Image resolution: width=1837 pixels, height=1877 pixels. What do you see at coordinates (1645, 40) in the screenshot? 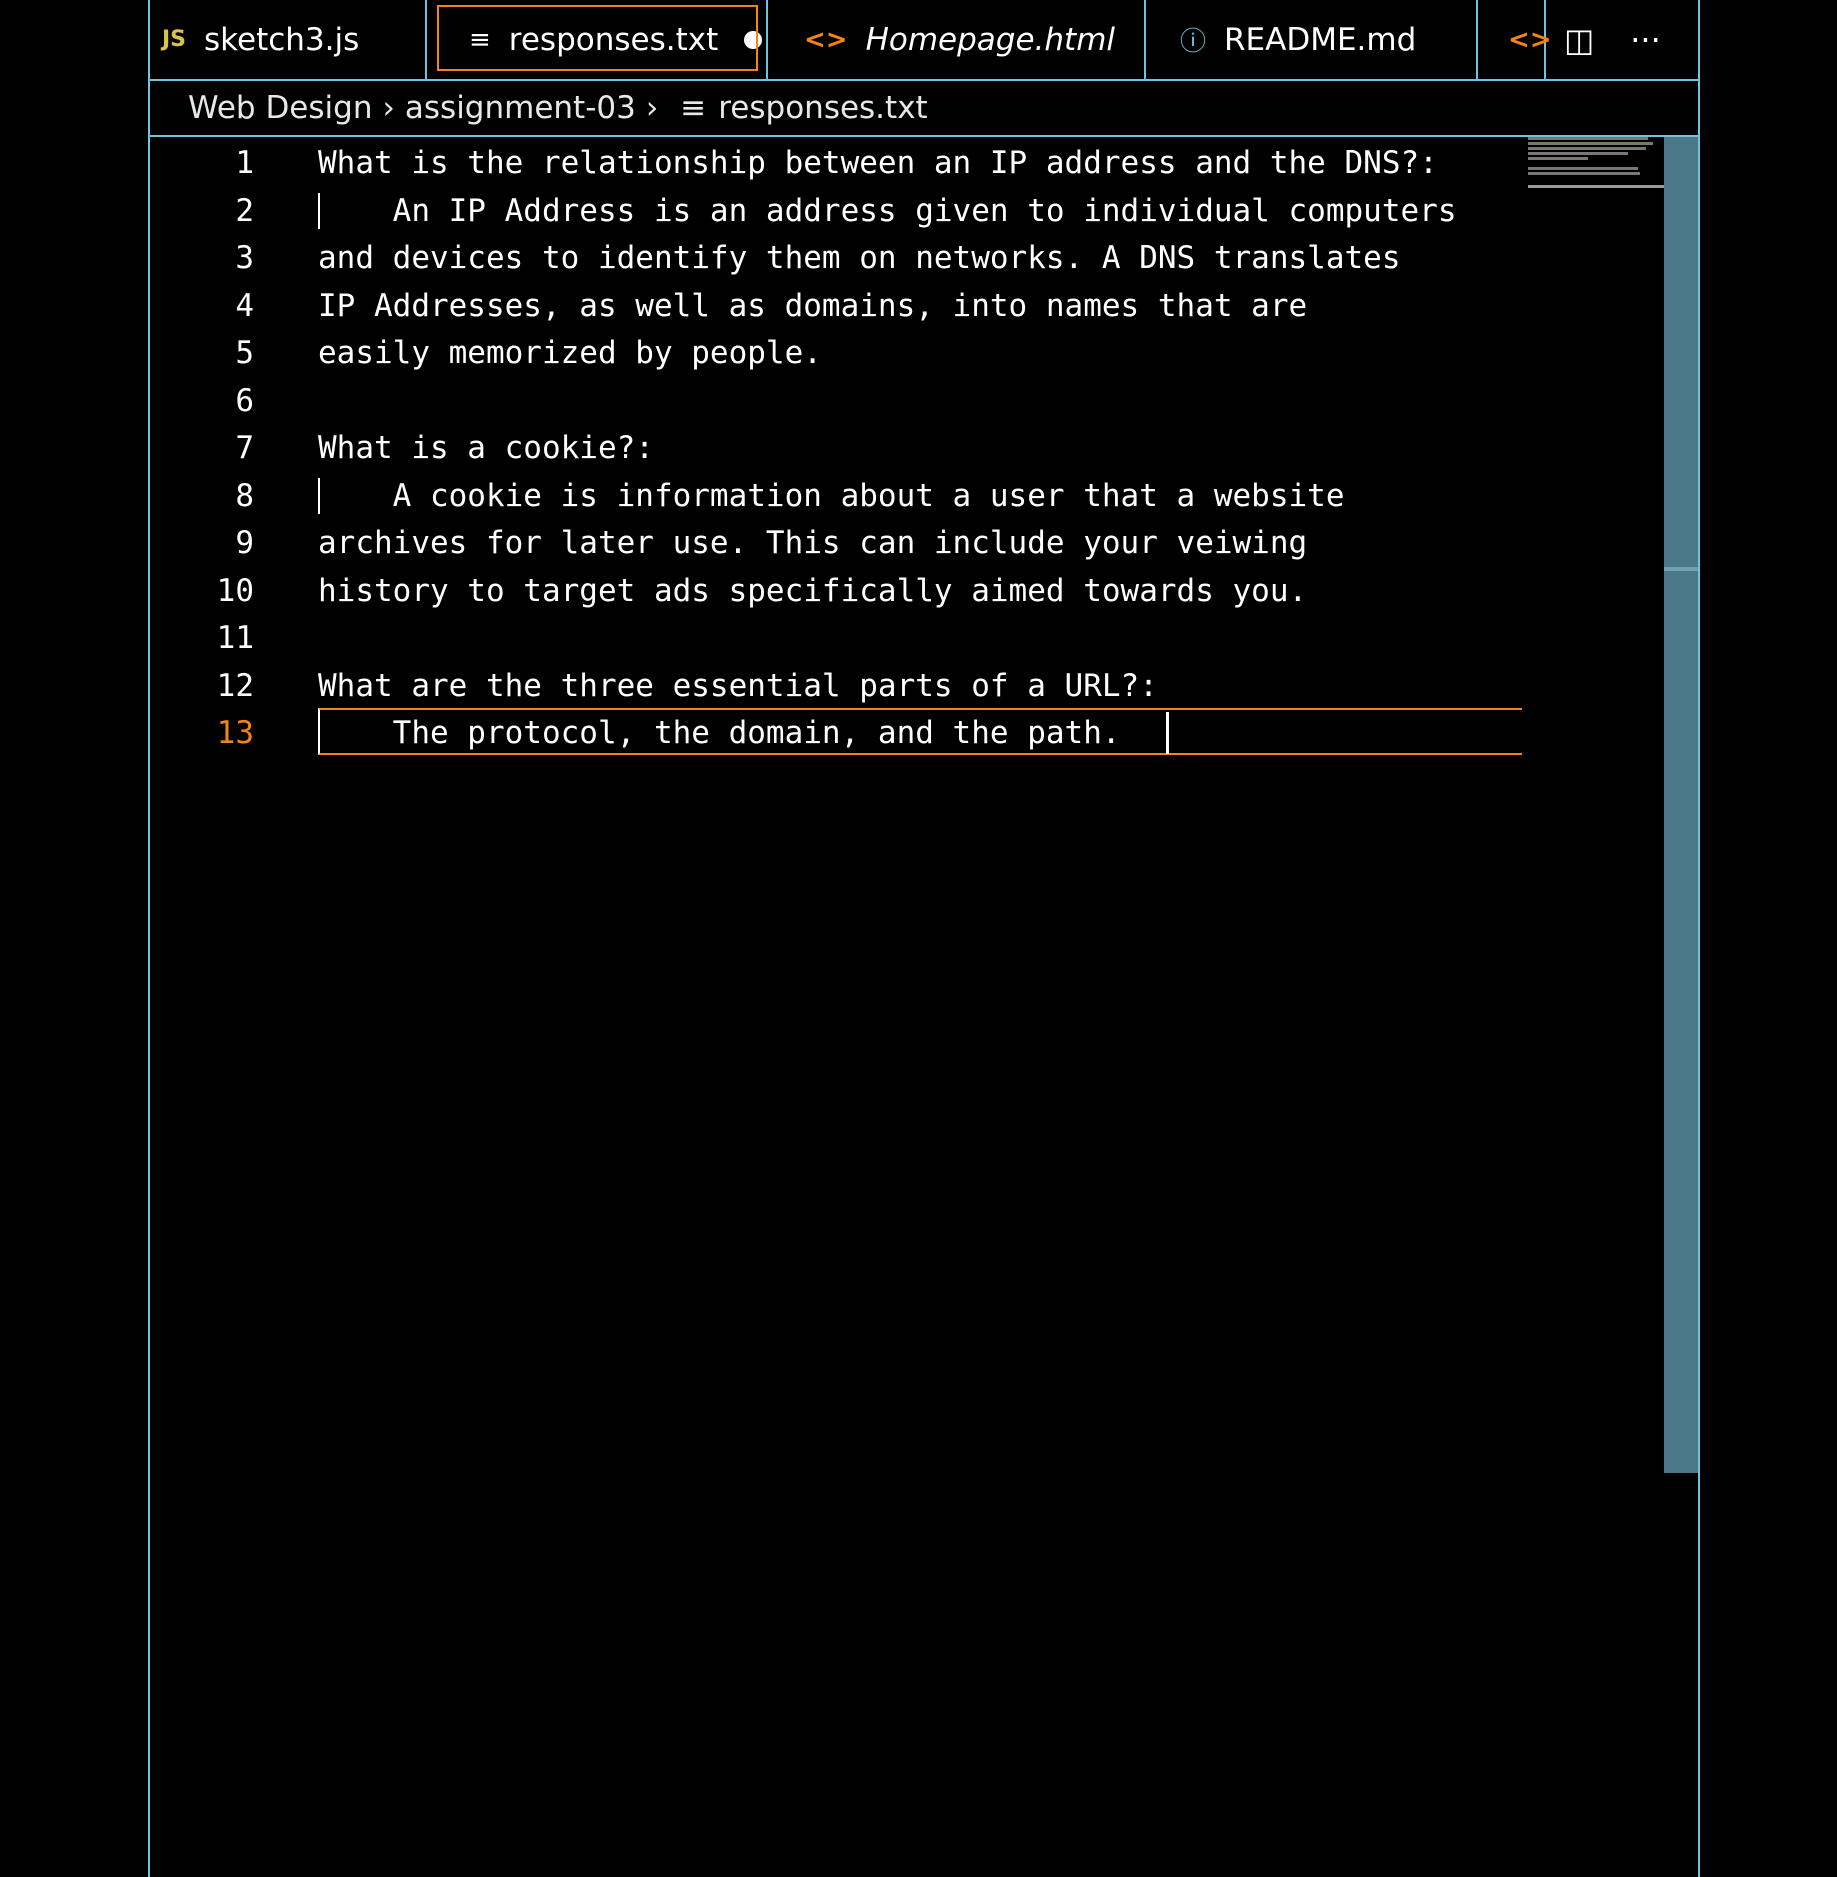
I see `more-actions-icon: ···` at bounding box center [1645, 40].